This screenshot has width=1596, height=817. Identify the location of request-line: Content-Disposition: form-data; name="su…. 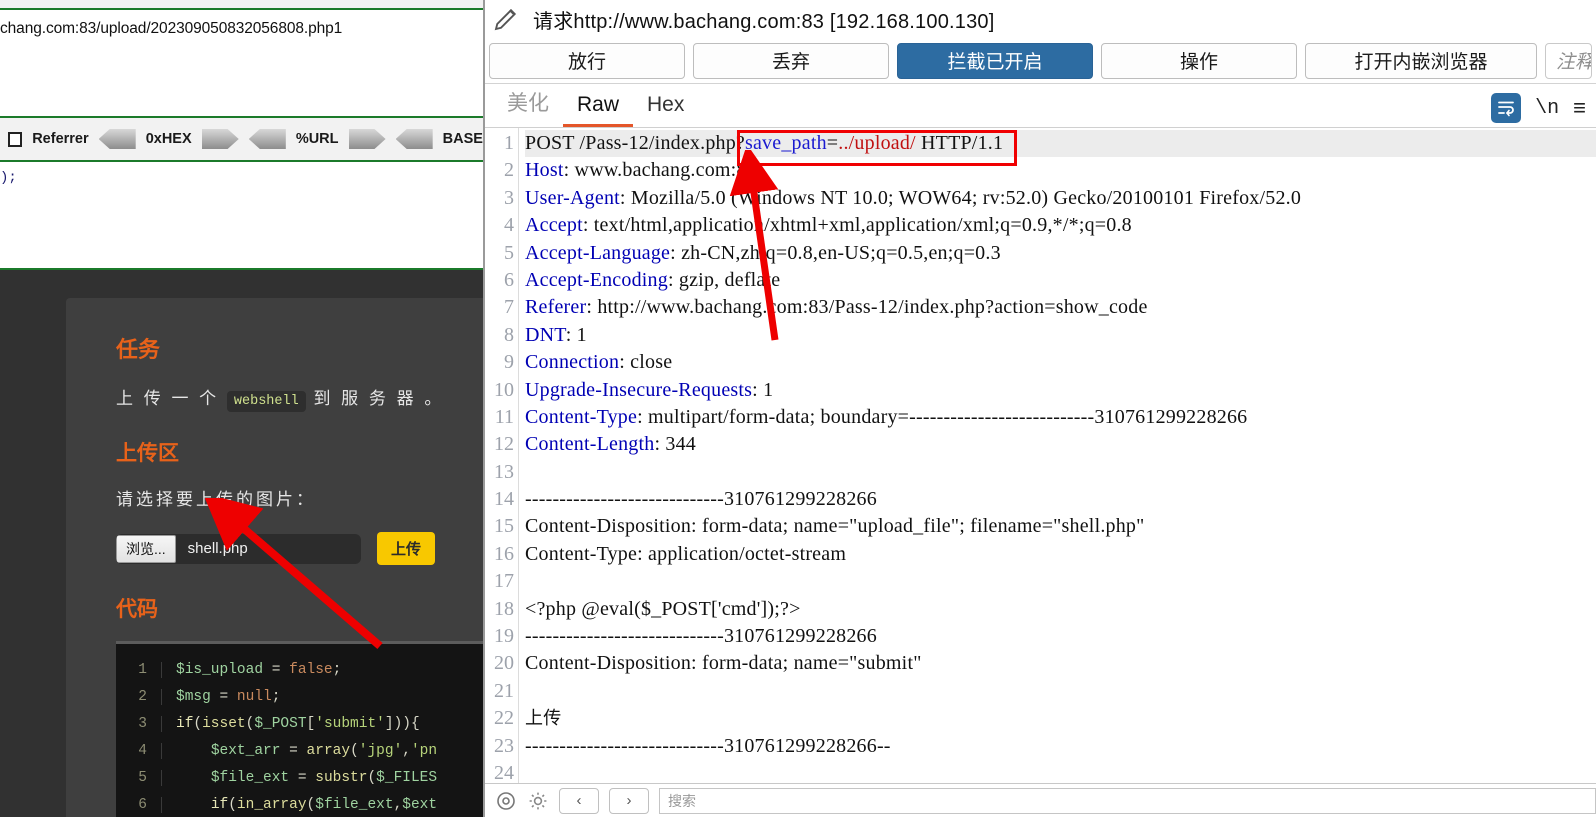
(1060, 663).